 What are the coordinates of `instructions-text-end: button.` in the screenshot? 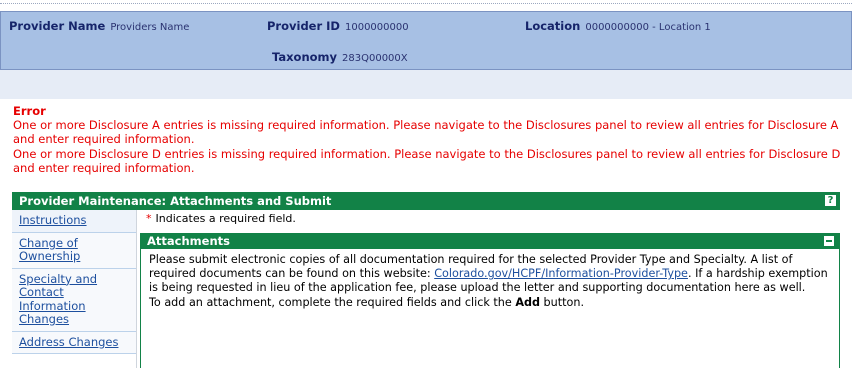 It's located at (562, 302).